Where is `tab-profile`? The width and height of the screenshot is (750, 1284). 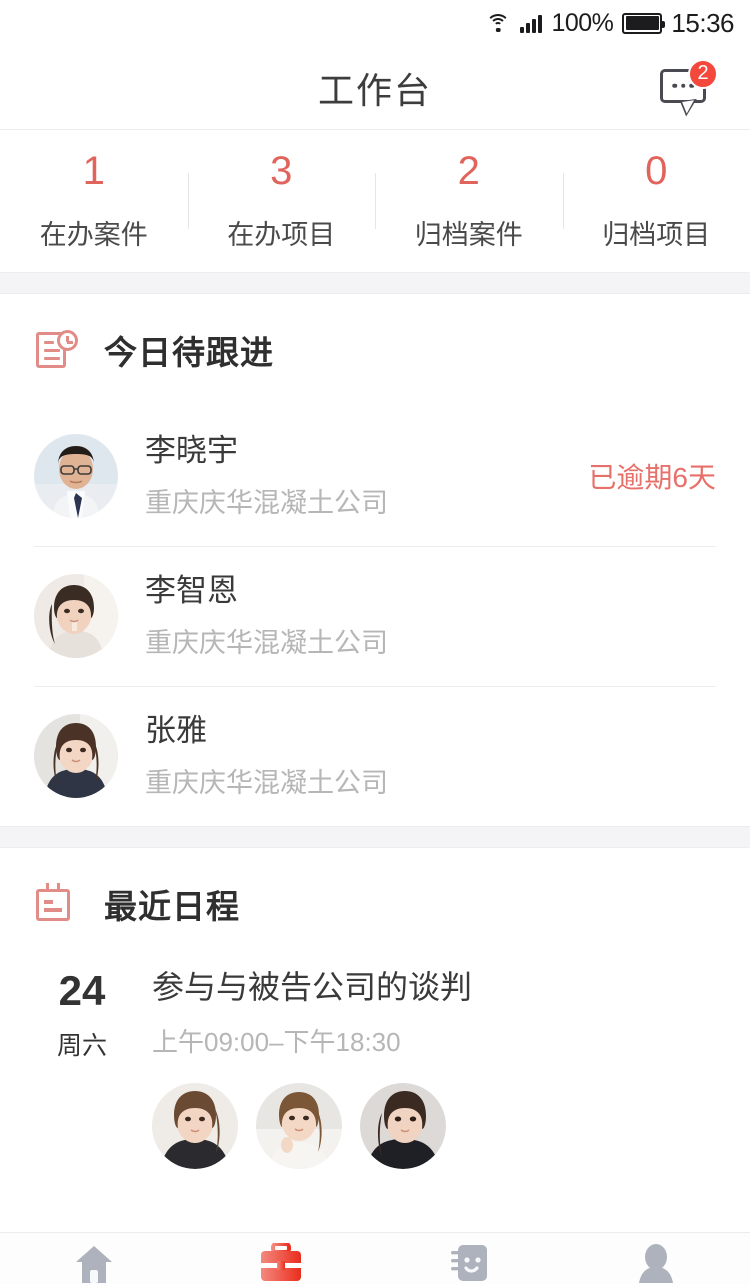 tab-profile is located at coordinates (656, 1258).